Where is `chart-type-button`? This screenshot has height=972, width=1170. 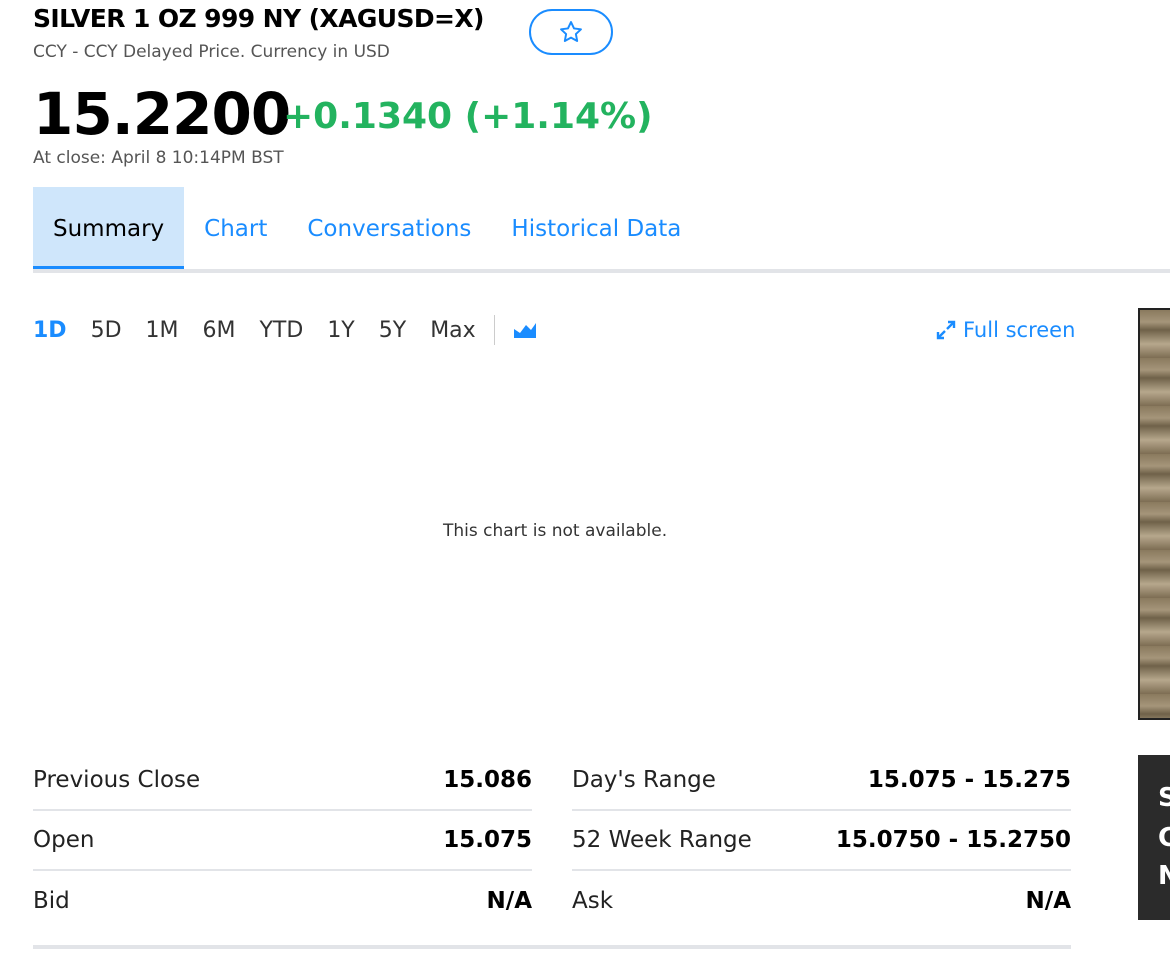
chart-type-button is located at coordinates (525, 330).